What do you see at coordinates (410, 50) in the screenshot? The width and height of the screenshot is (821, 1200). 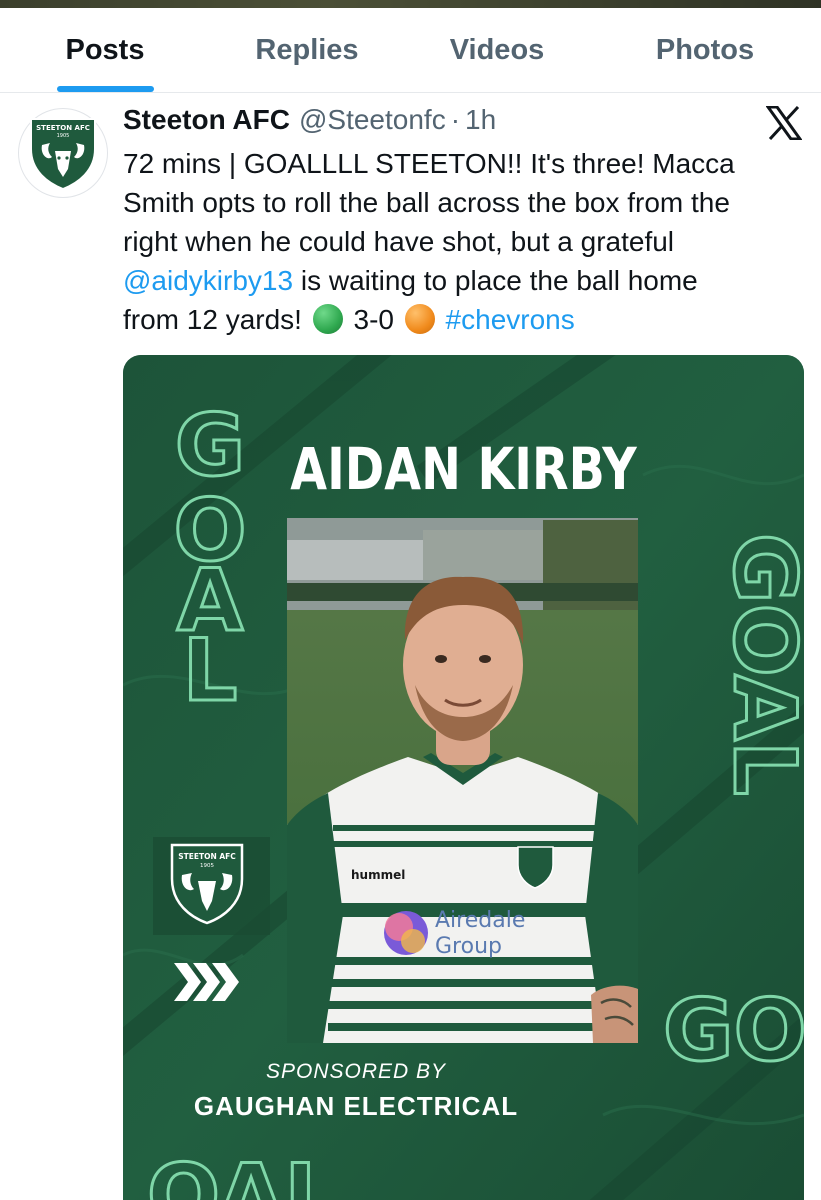 I see `profile-tabs: Posts Replies Videos Photos` at bounding box center [410, 50].